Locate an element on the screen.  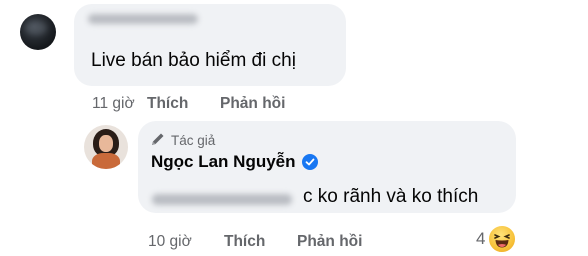
comment-text: Live bán bảo hiểm đi chị is located at coordinates (193, 60).